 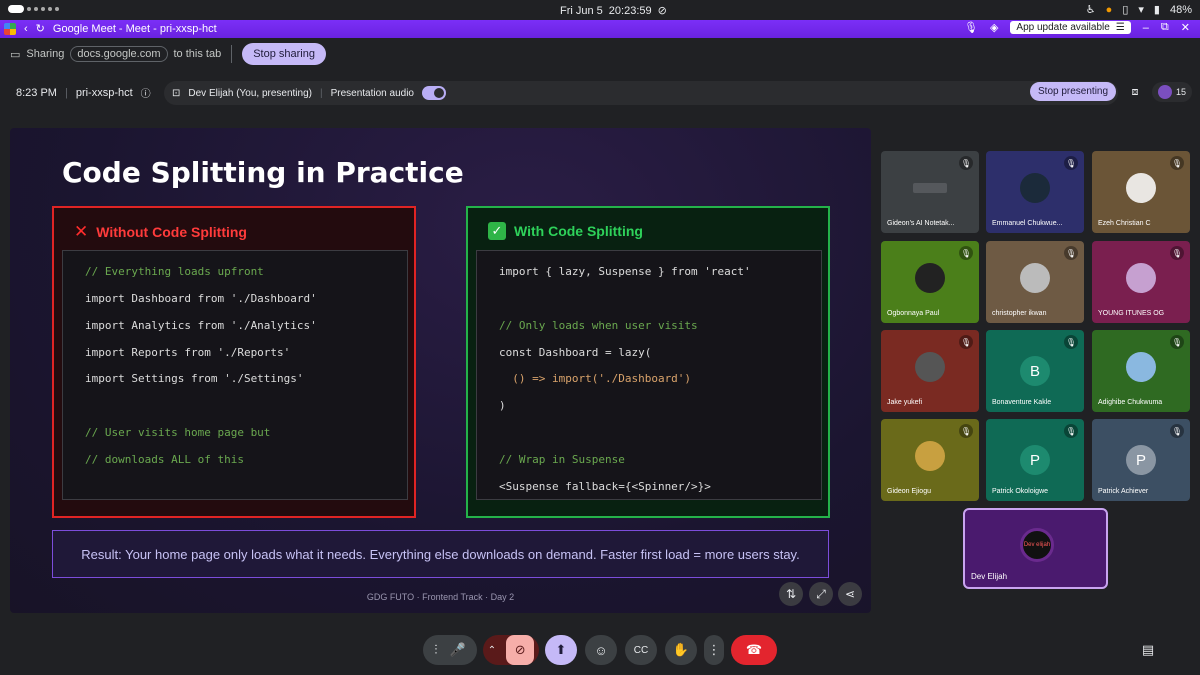 What do you see at coordinates (1073, 91) in the screenshot?
I see `stop-presenting-button: Stop presenting` at bounding box center [1073, 91].